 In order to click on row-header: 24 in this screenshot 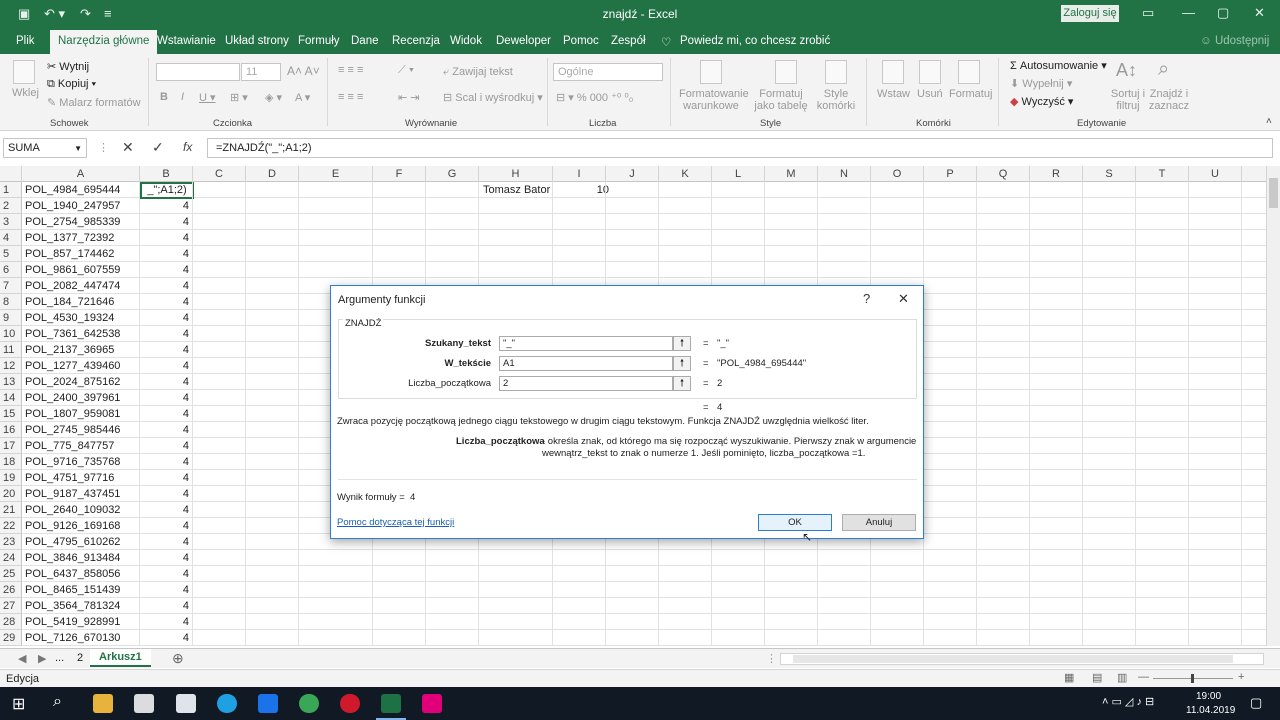, I will do `click(11, 558)`.